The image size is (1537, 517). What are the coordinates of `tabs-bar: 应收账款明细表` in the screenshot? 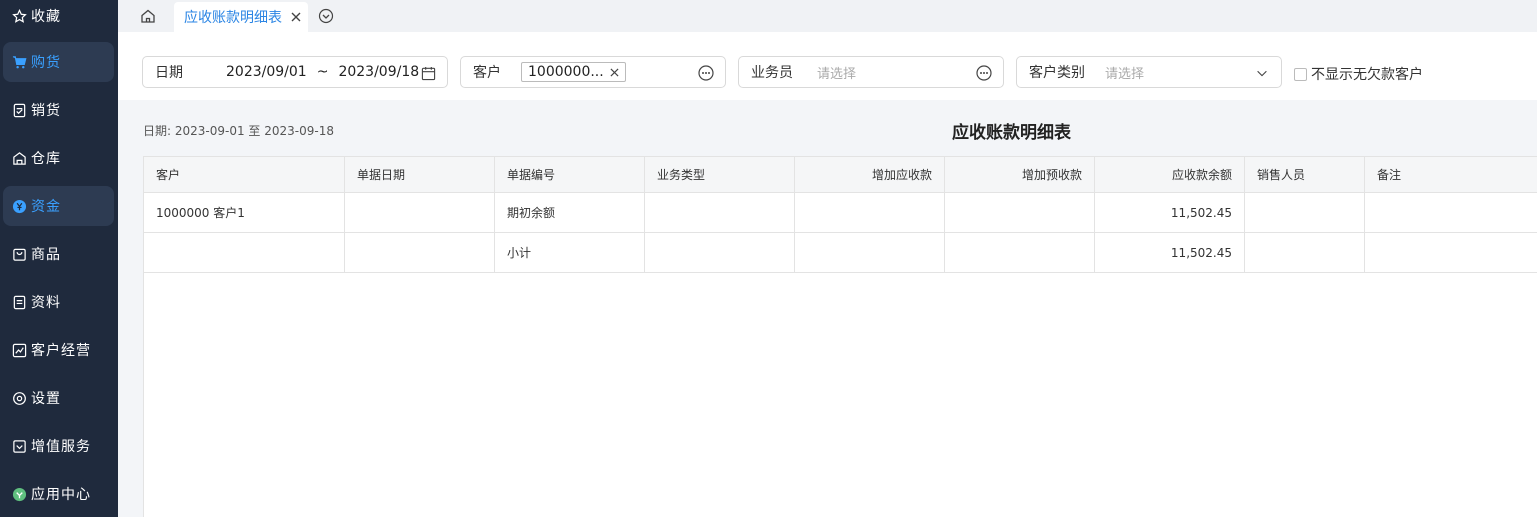 It's located at (827, 16).